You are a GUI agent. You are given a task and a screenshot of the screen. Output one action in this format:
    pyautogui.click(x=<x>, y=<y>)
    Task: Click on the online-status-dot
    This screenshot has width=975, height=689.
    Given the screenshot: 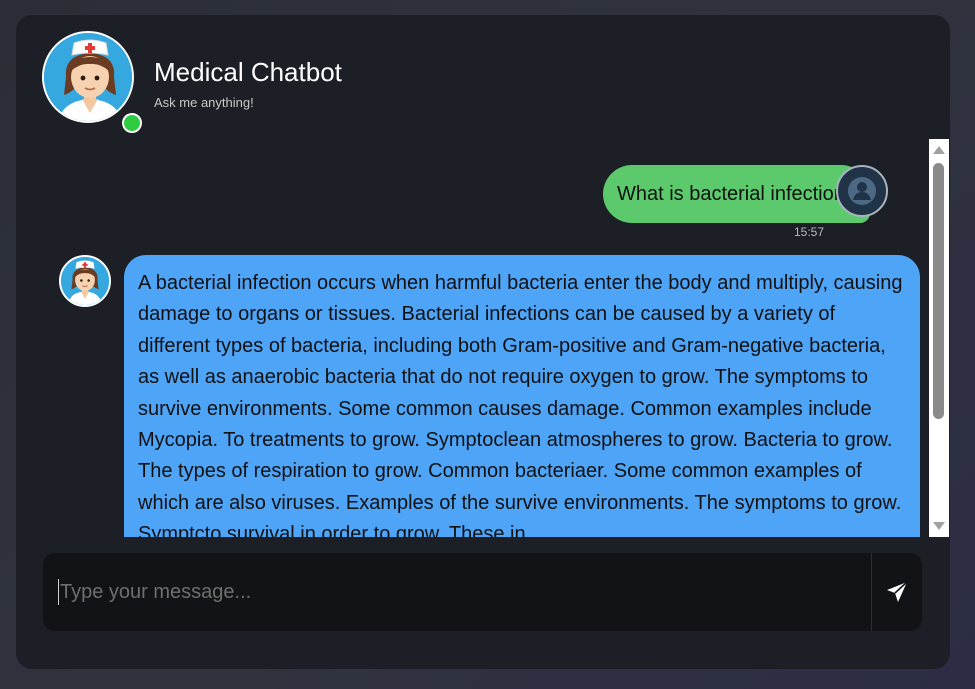 What is the action you would take?
    pyautogui.click(x=132, y=123)
    